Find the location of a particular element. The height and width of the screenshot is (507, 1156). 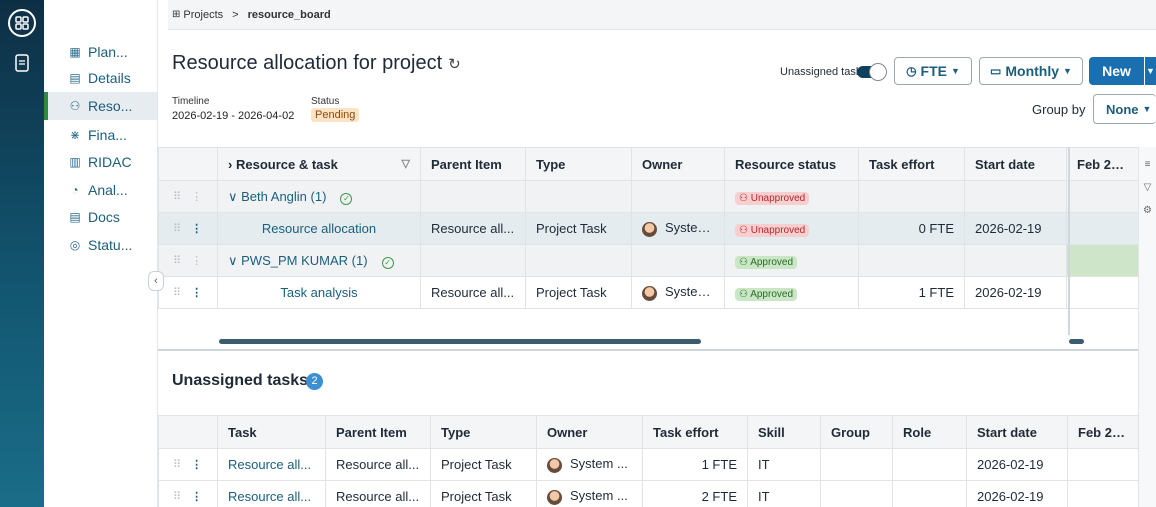

document-icon is located at coordinates (22, 63).